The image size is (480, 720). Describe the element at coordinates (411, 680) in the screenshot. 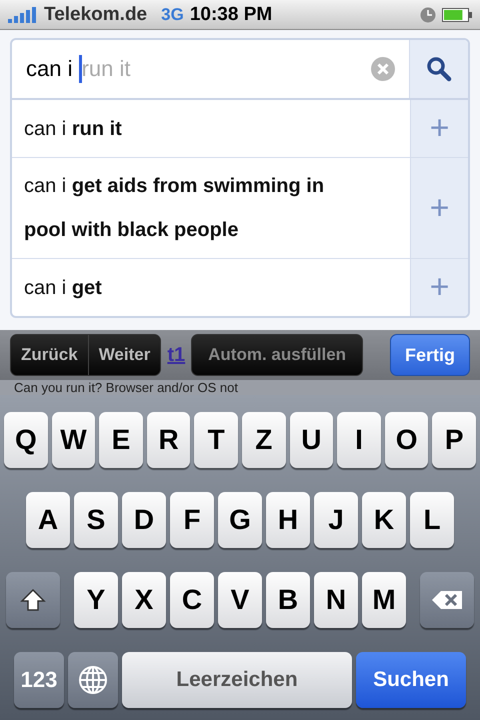

I see `search-key: Suchen` at that location.